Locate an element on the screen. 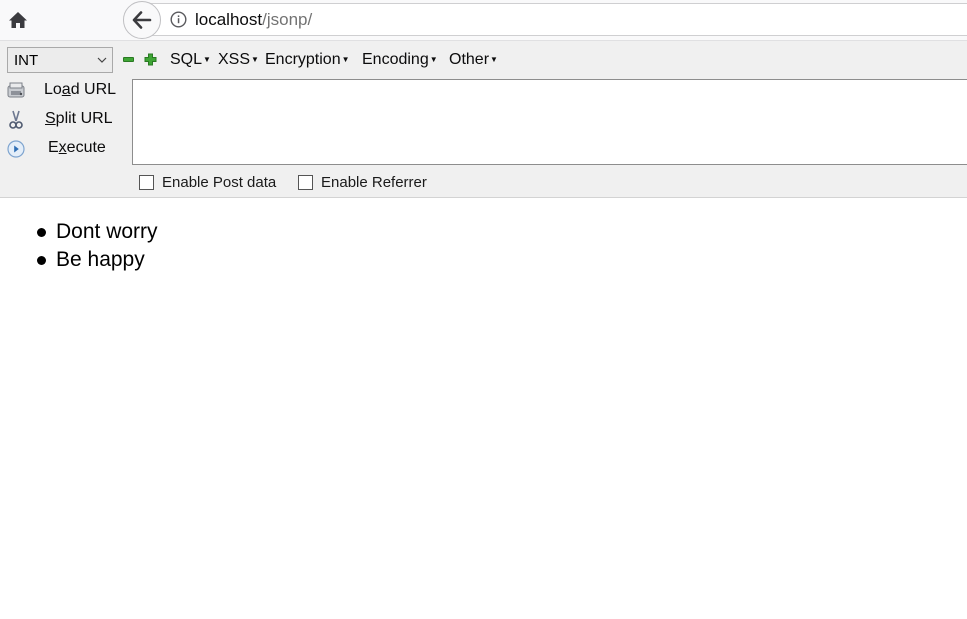 The height and width of the screenshot is (619, 967). menu-encryption-label: Encryption is located at coordinates (303, 60).